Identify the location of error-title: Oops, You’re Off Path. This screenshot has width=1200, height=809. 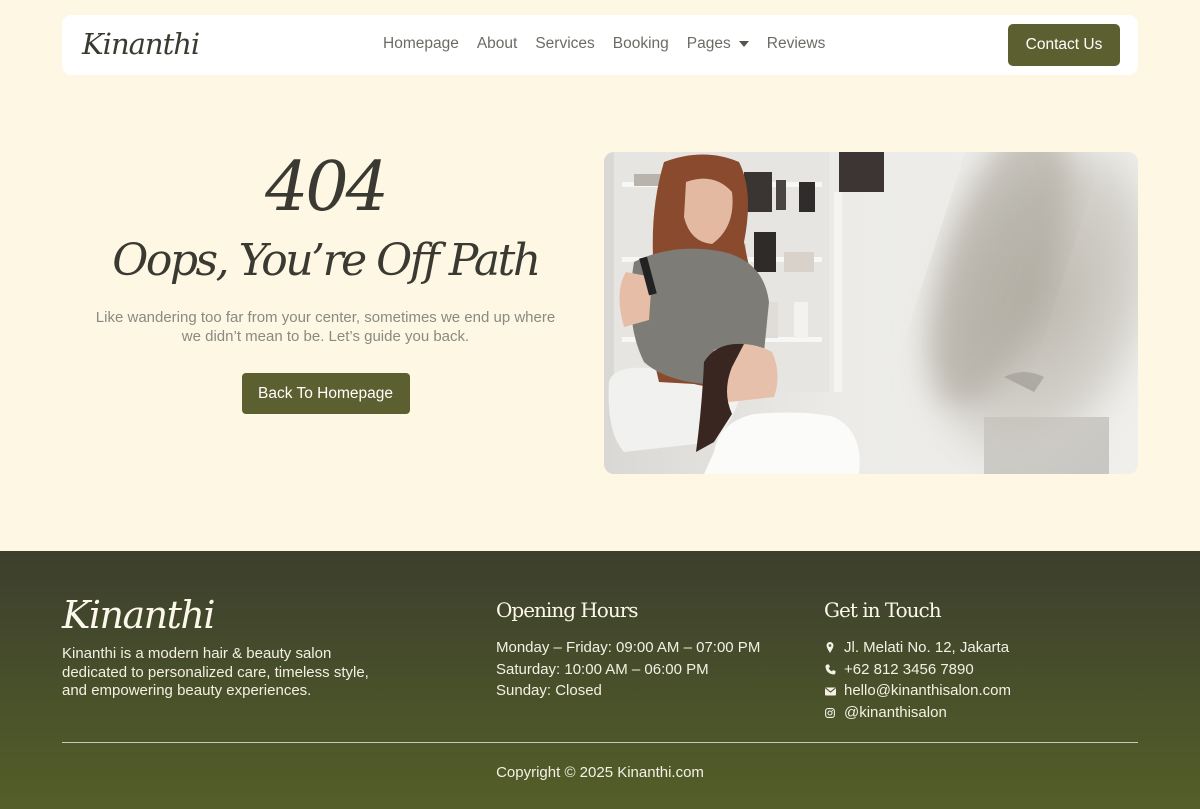
(326, 260).